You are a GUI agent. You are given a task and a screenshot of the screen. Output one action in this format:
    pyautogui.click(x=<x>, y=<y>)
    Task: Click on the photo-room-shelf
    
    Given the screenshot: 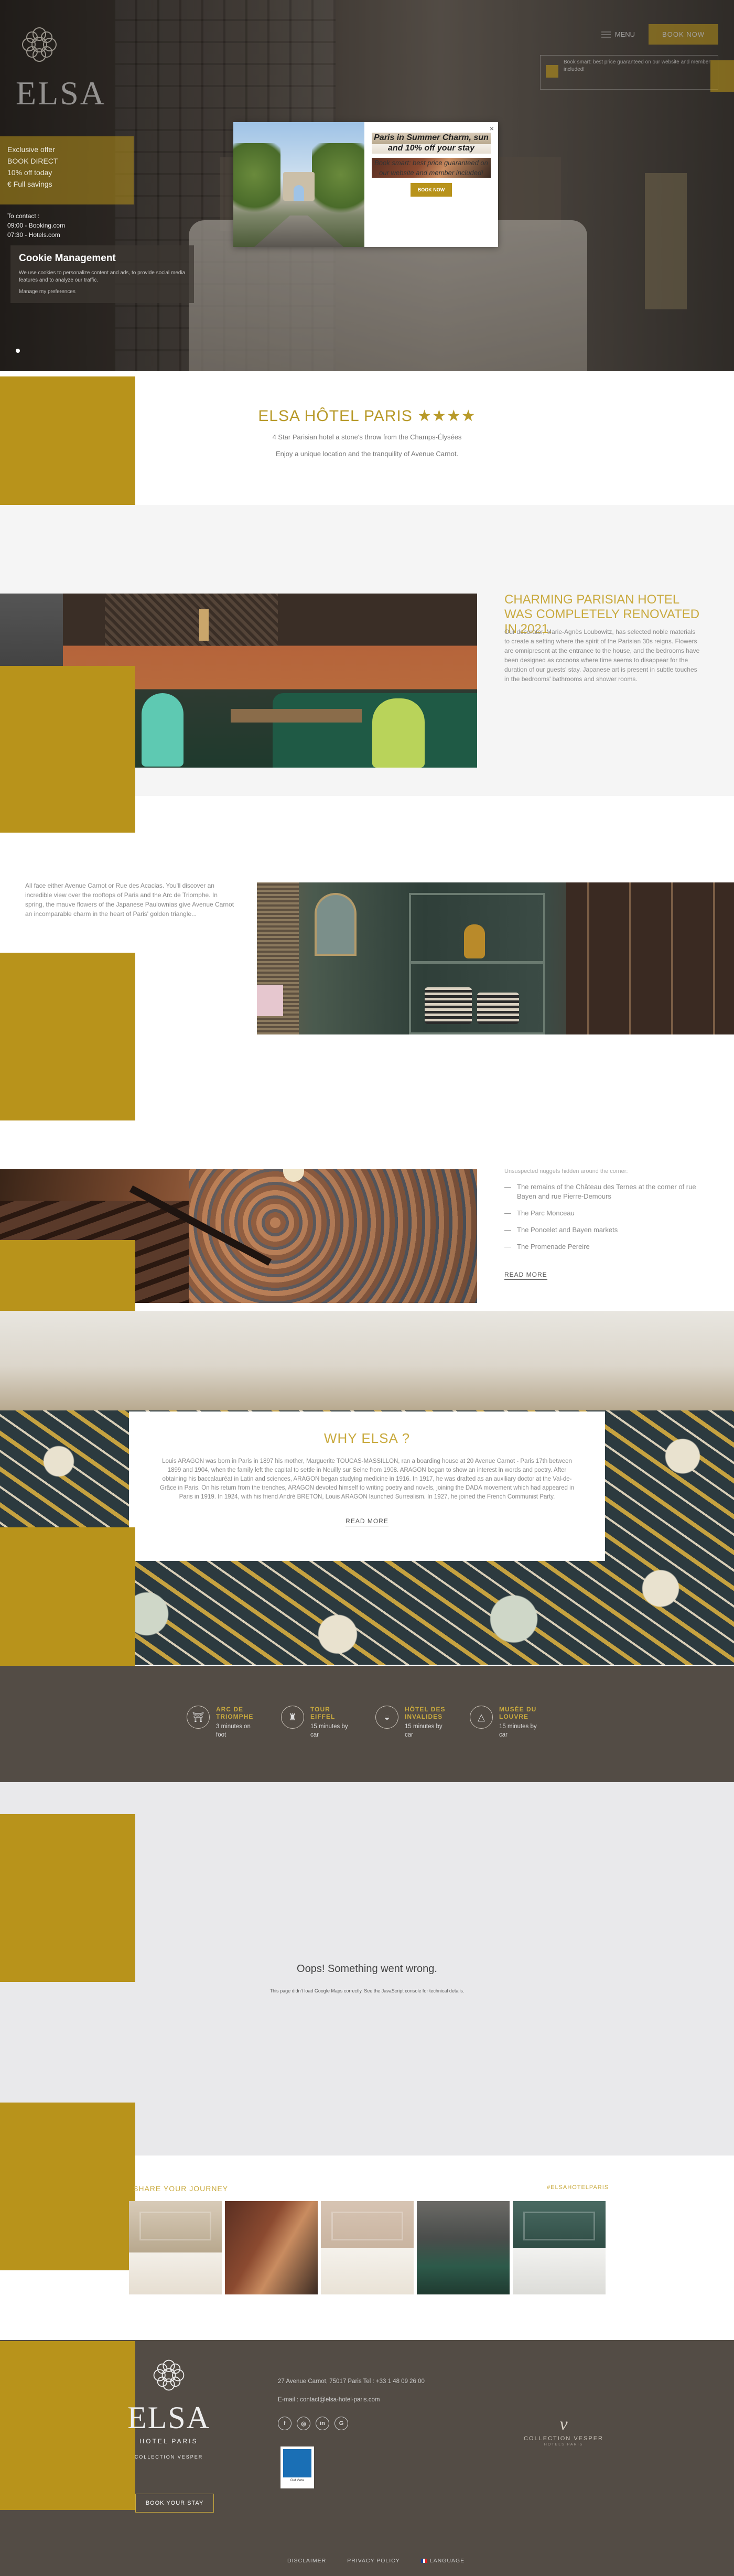 What is the action you would take?
    pyautogui.click(x=495, y=958)
    